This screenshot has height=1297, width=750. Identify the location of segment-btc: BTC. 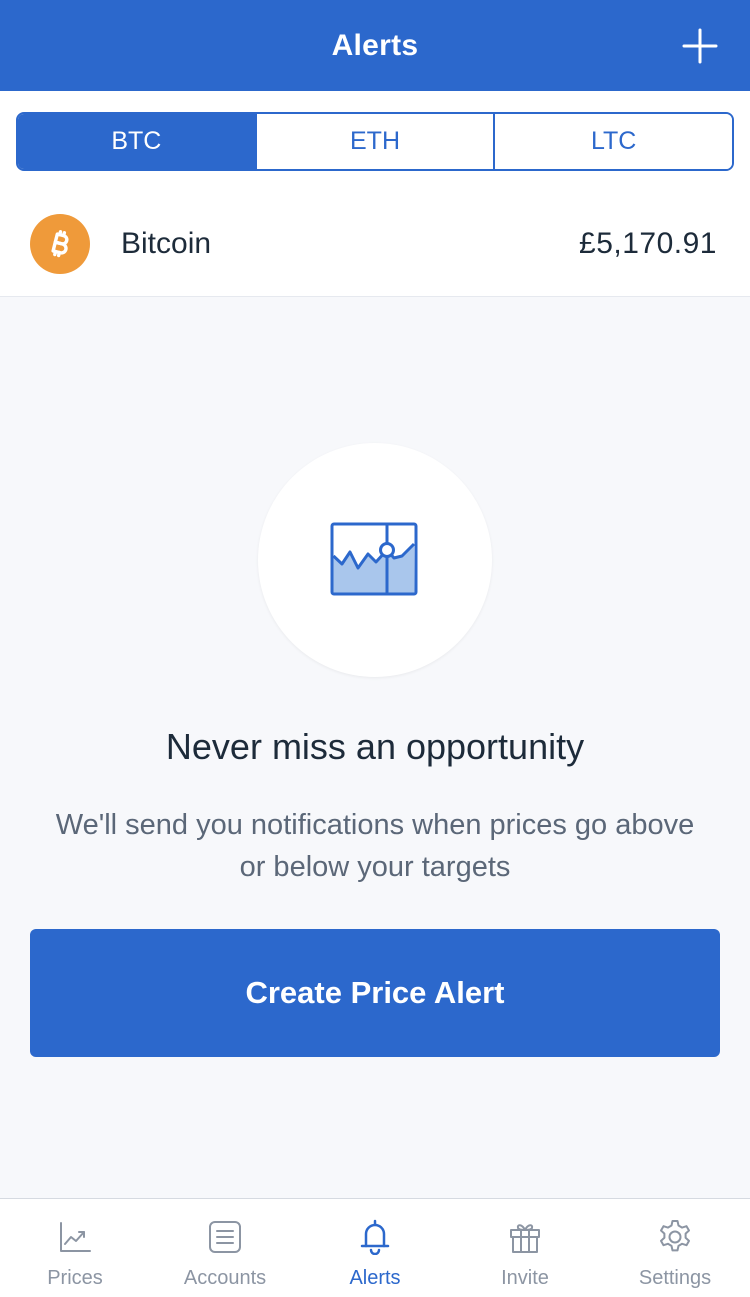
(136, 141).